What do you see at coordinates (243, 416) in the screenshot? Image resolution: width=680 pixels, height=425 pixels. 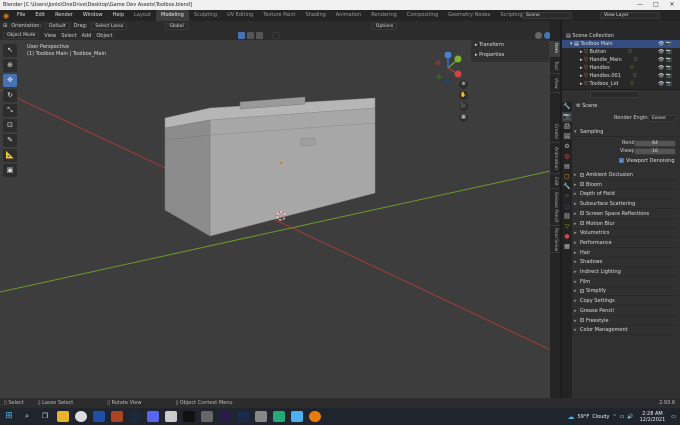 I see `photoshop-icon` at bounding box center [243, 416].